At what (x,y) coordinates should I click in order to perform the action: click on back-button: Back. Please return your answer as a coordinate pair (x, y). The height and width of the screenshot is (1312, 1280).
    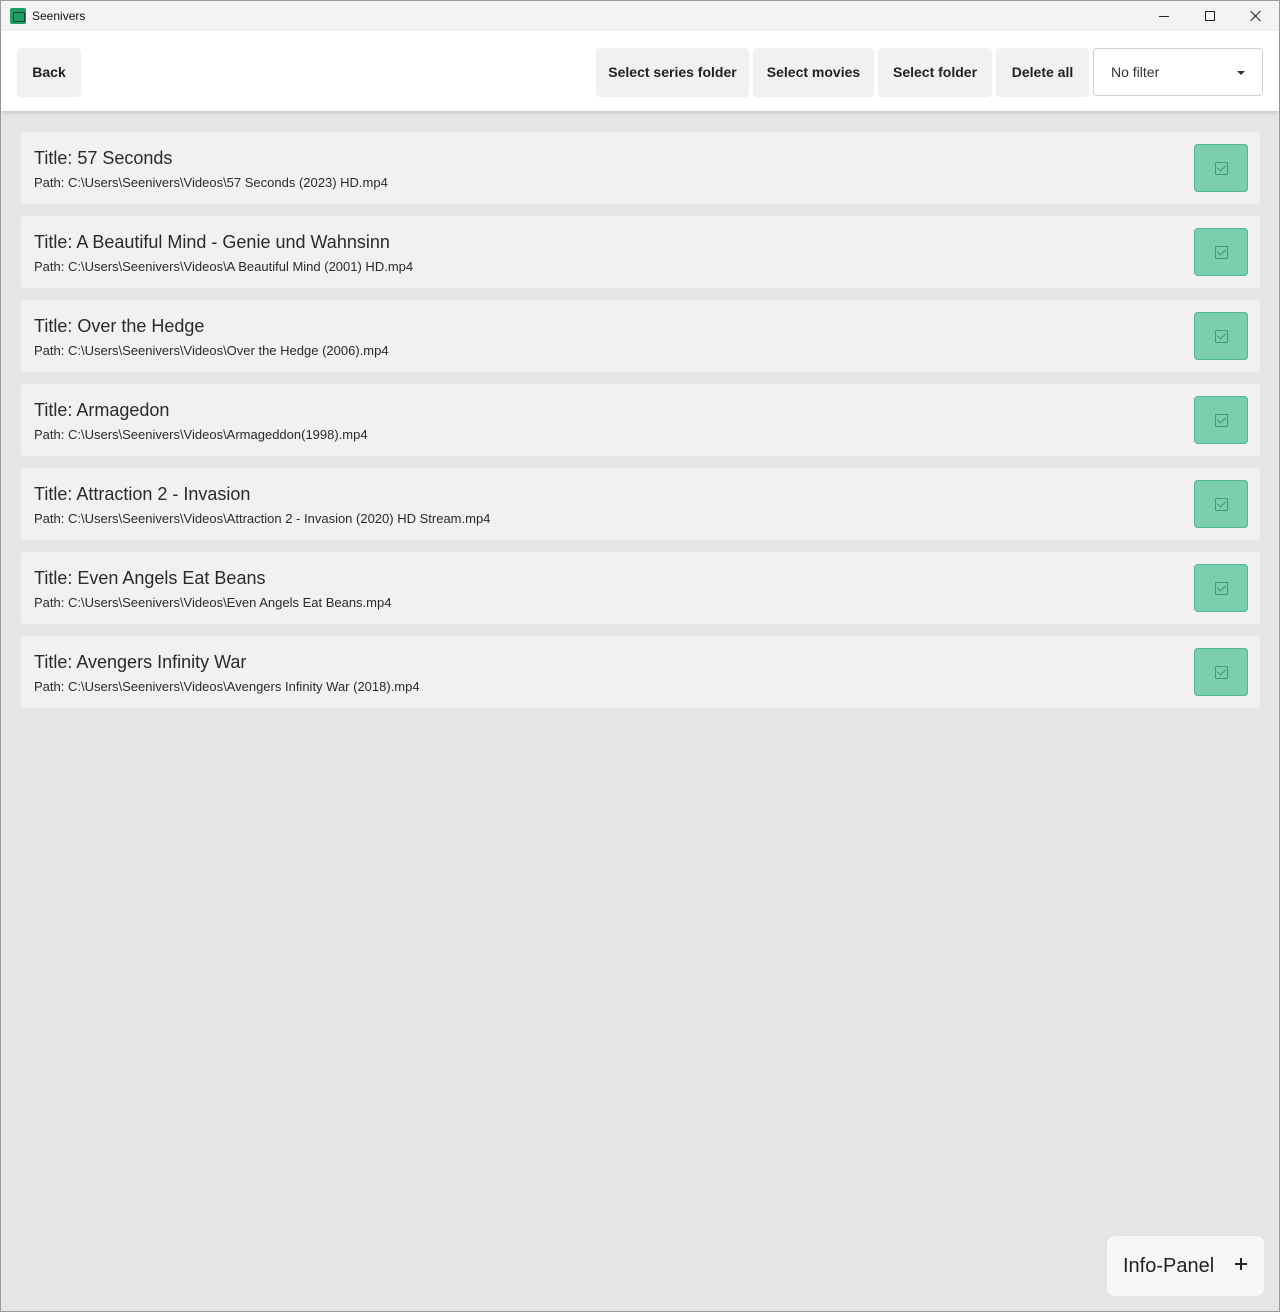
    Looking at the image, I should click on (49, 72).